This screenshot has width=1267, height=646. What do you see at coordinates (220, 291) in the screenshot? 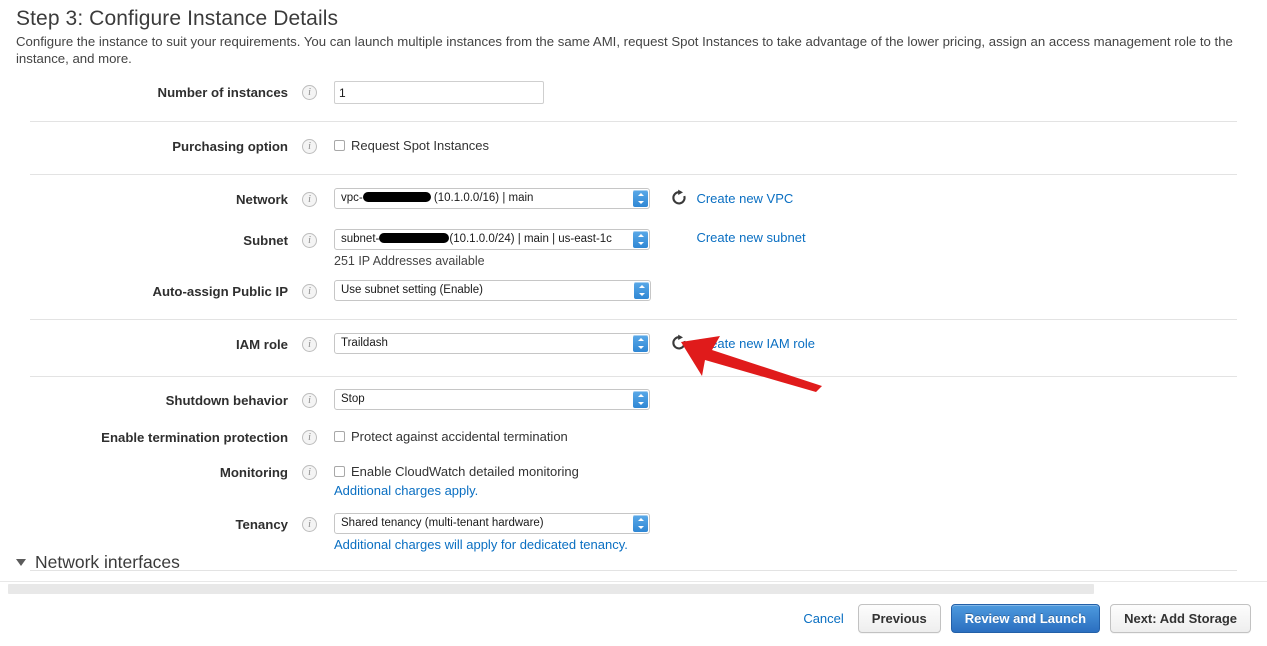
I see `label-auto-assign-public-ip: Auto-assign Public IP` at bounding box center [220, 291].